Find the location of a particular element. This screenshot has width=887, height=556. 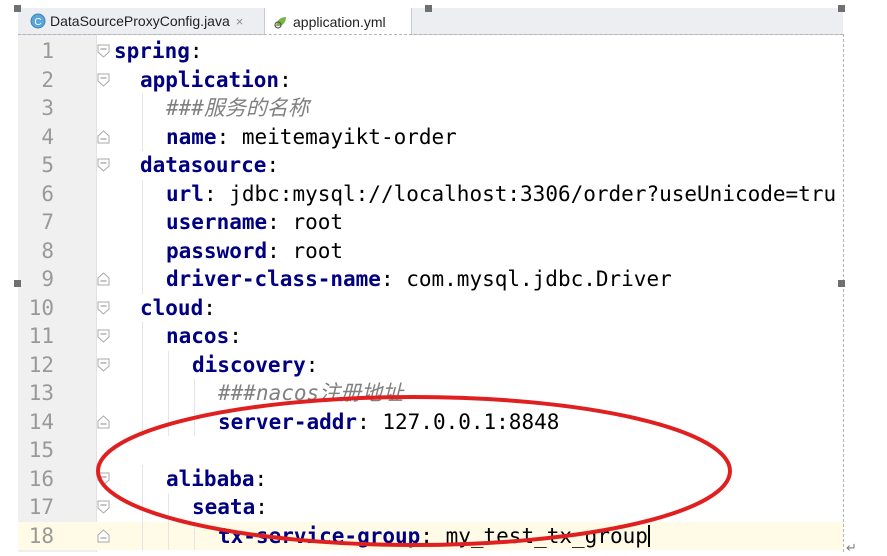

code-text: tx-service-group: my_test_tx_group is located at coordinates (434, 536).